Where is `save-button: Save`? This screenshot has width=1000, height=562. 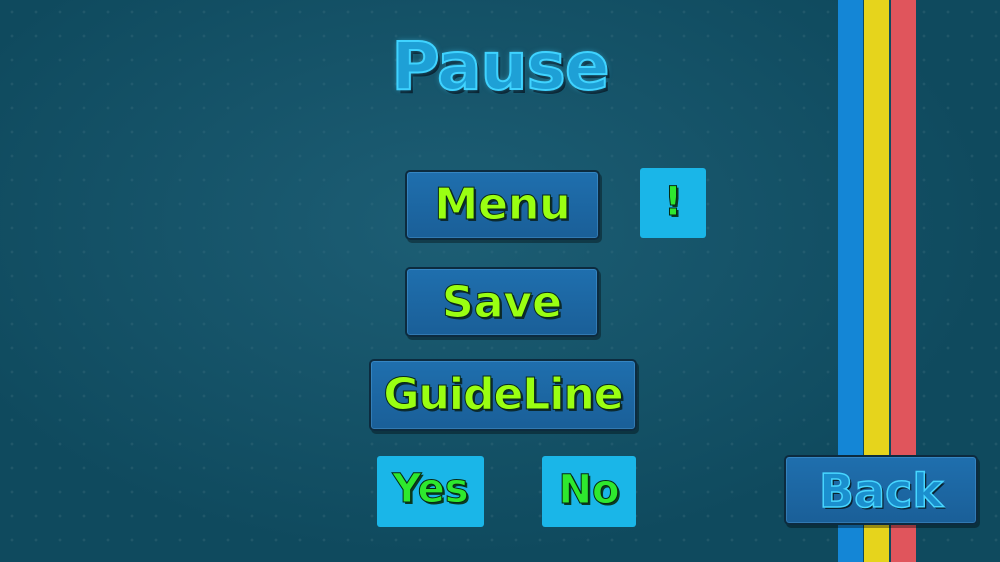 save-button: Save is located at coordinates (502, 302).